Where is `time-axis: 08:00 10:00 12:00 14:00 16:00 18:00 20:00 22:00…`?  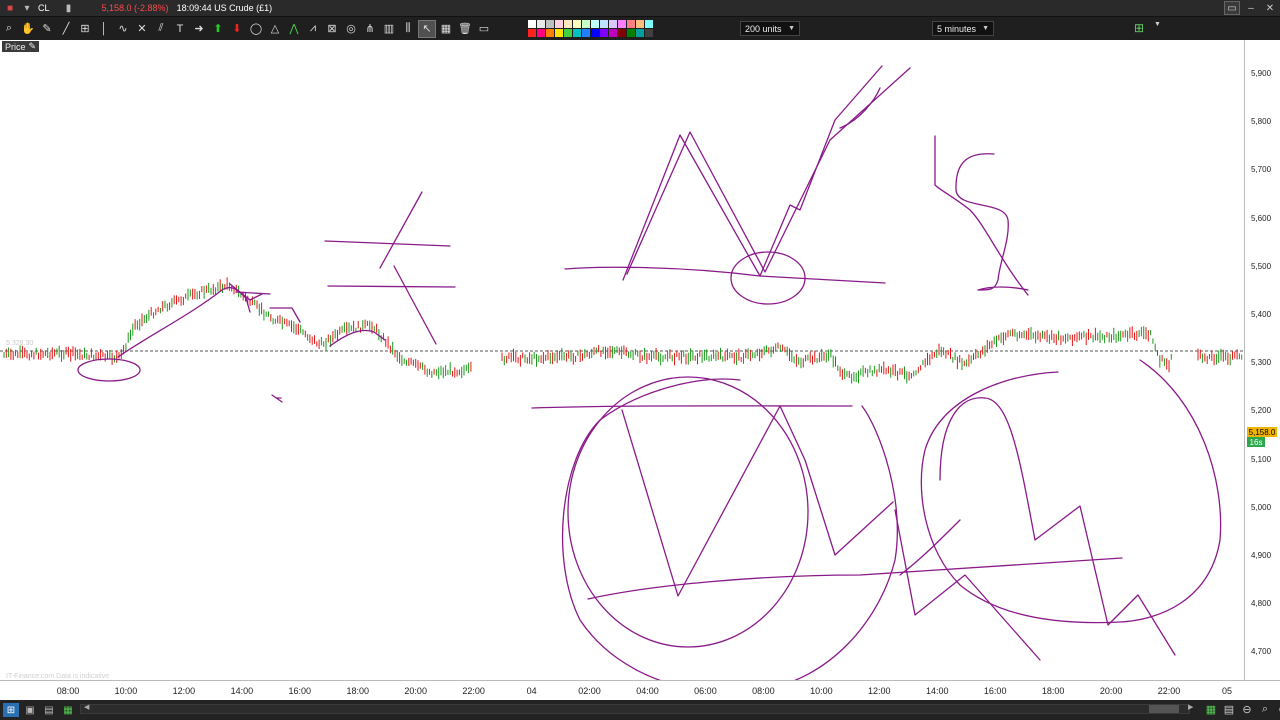 time-axis: 08:00 10:00 12:00 14:00 16:00 18:00 20:00 22:00… is located at coordinates (640, 690).